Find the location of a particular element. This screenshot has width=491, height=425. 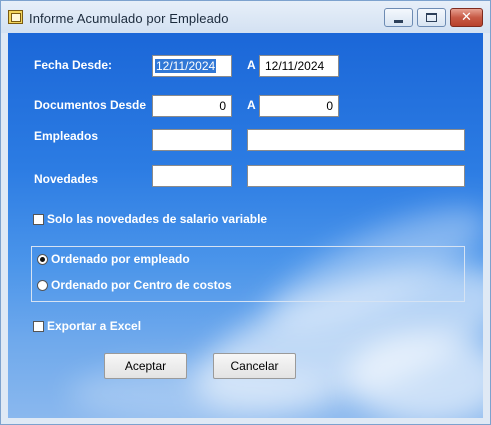

cancel-button: Cancelar is located at coordinates (254, 366).